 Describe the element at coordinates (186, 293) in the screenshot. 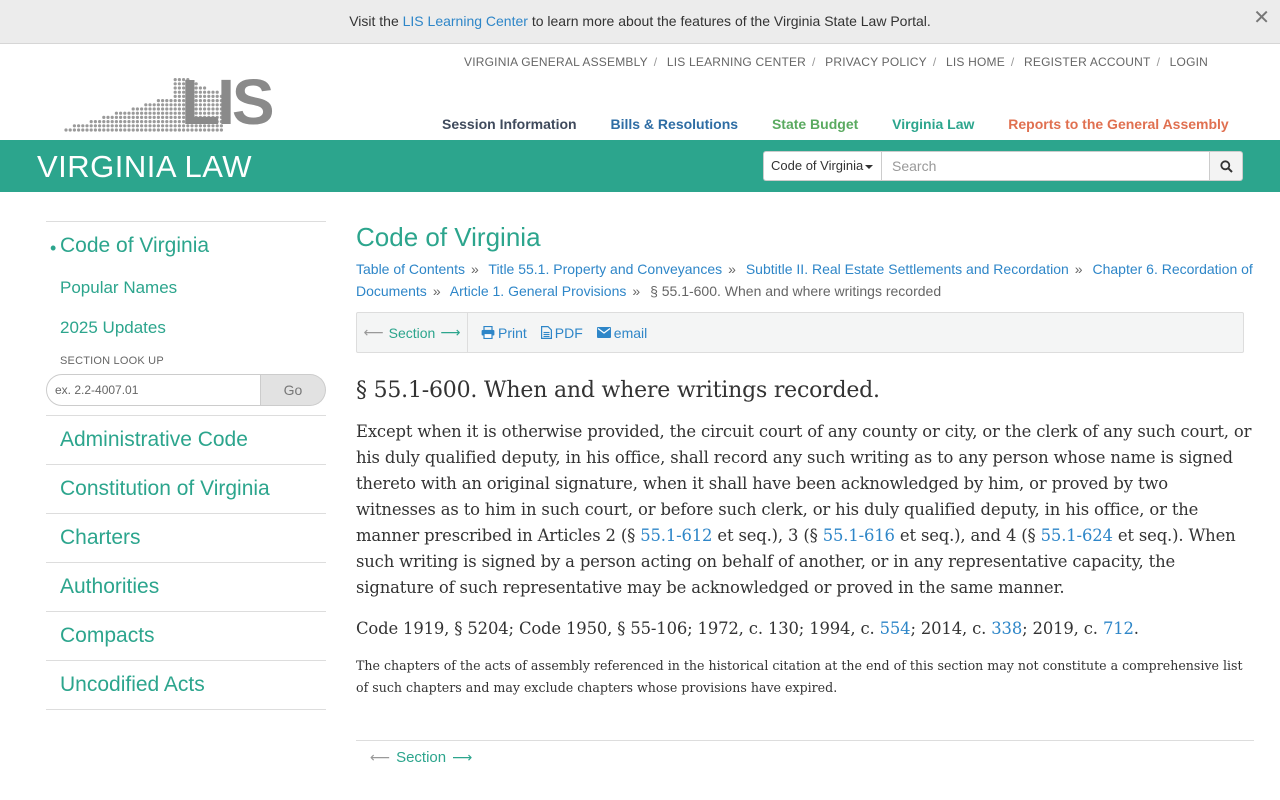

I see `sidebar-item-popular-names: Popular Names` at that location.